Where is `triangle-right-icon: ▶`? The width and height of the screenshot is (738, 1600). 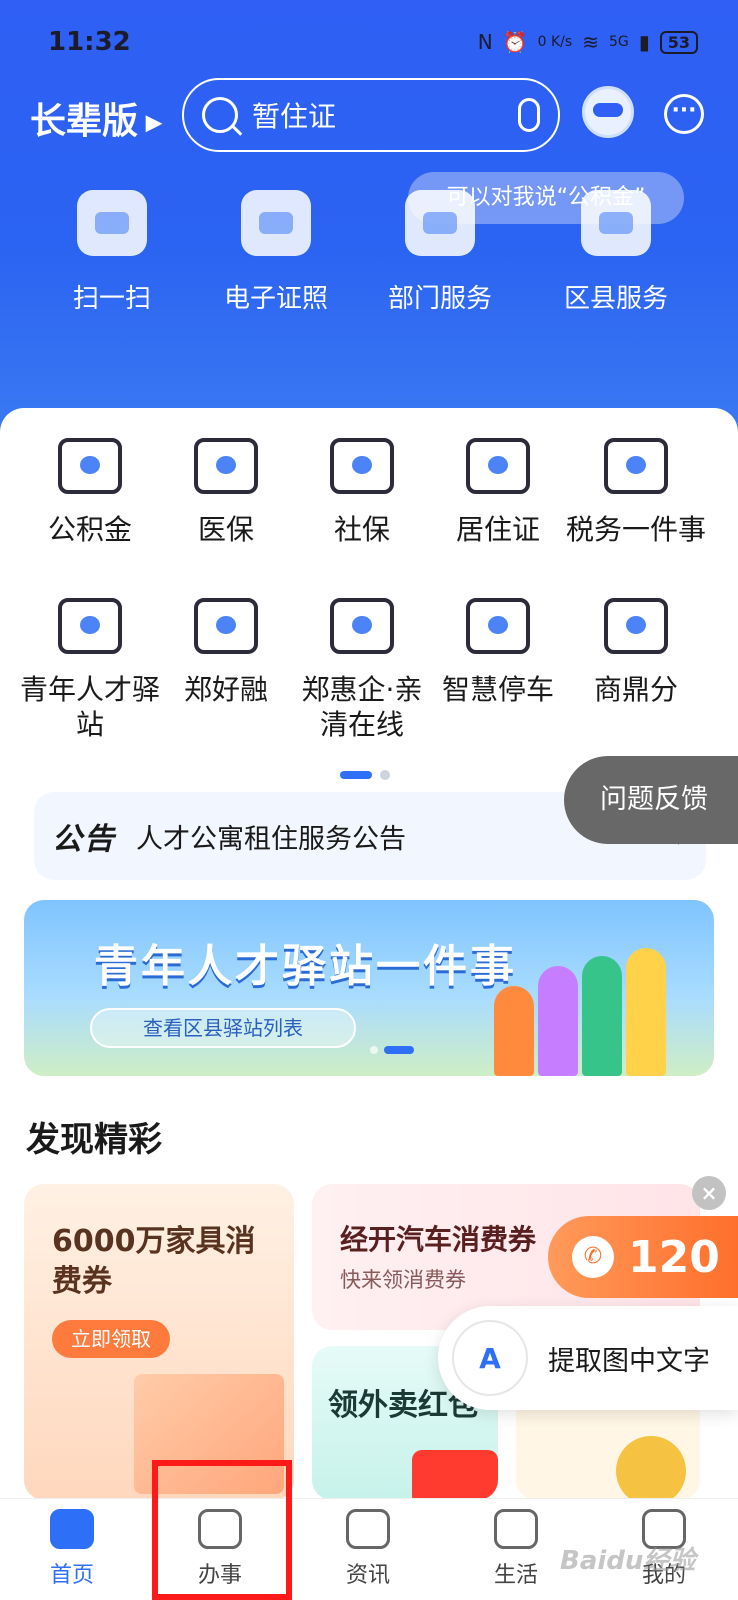
triangle-right-icon: ▶ is located at coordinates (150, 123).